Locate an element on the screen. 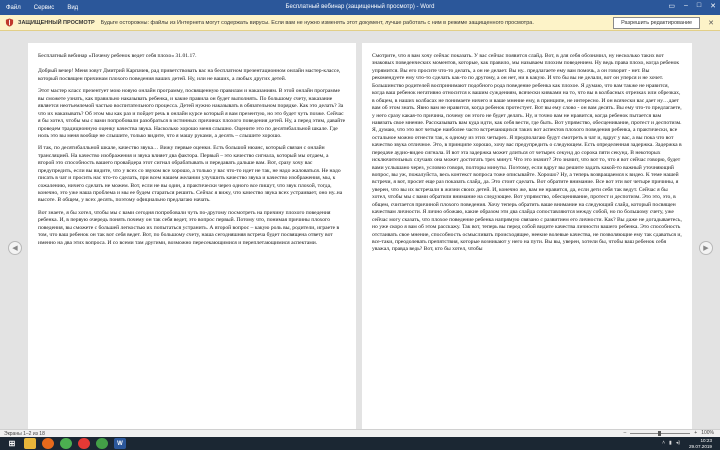 The image size is (720, 450). system-tray: ˄ ▮ ◂) is located at coordinates (671, 443).